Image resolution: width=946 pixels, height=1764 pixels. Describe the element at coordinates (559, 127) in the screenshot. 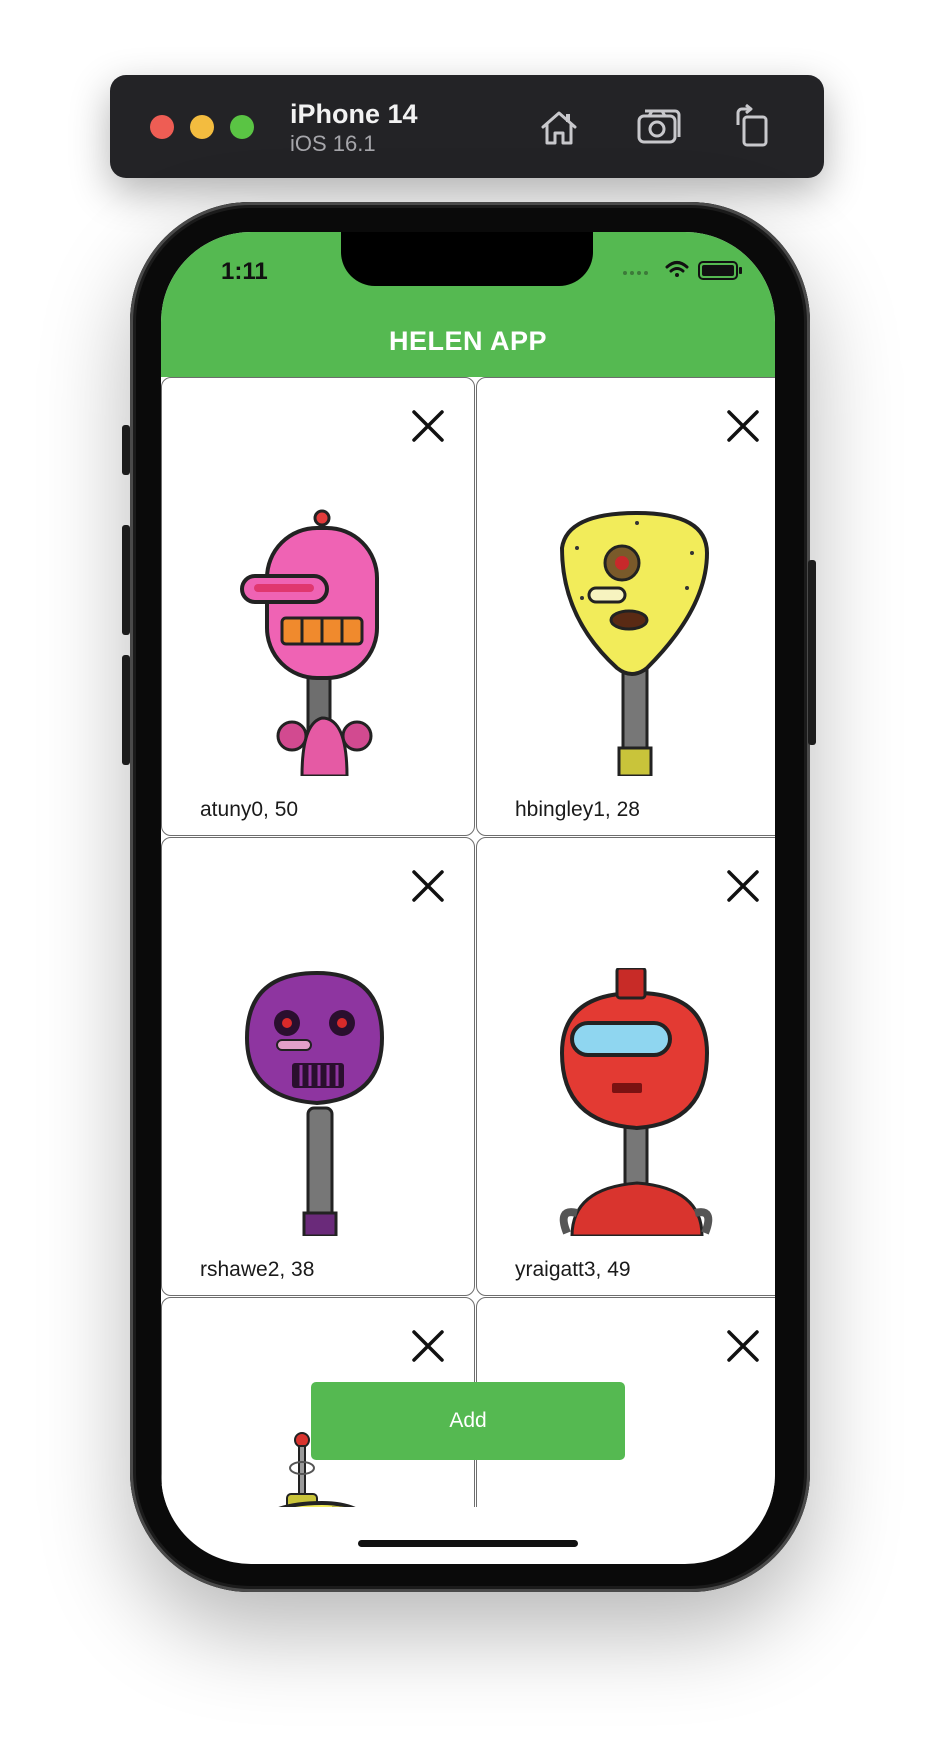

I see `home-icon` at that location.